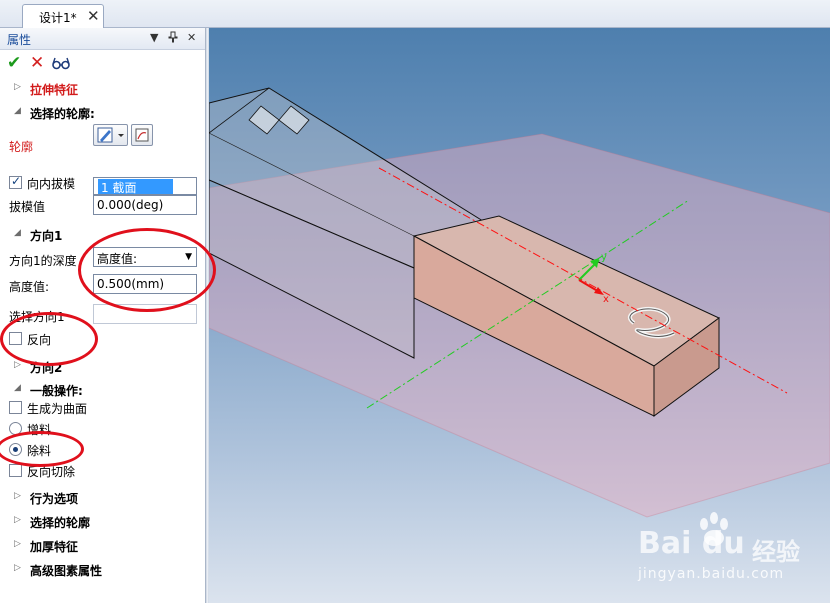 Image resolution: width=830 pixels, height=603 pixels. What do you see at coordinates (93, 16) in the screenshot?
I see `tab-close-icon: ✕` at bounding box center [93, 16].